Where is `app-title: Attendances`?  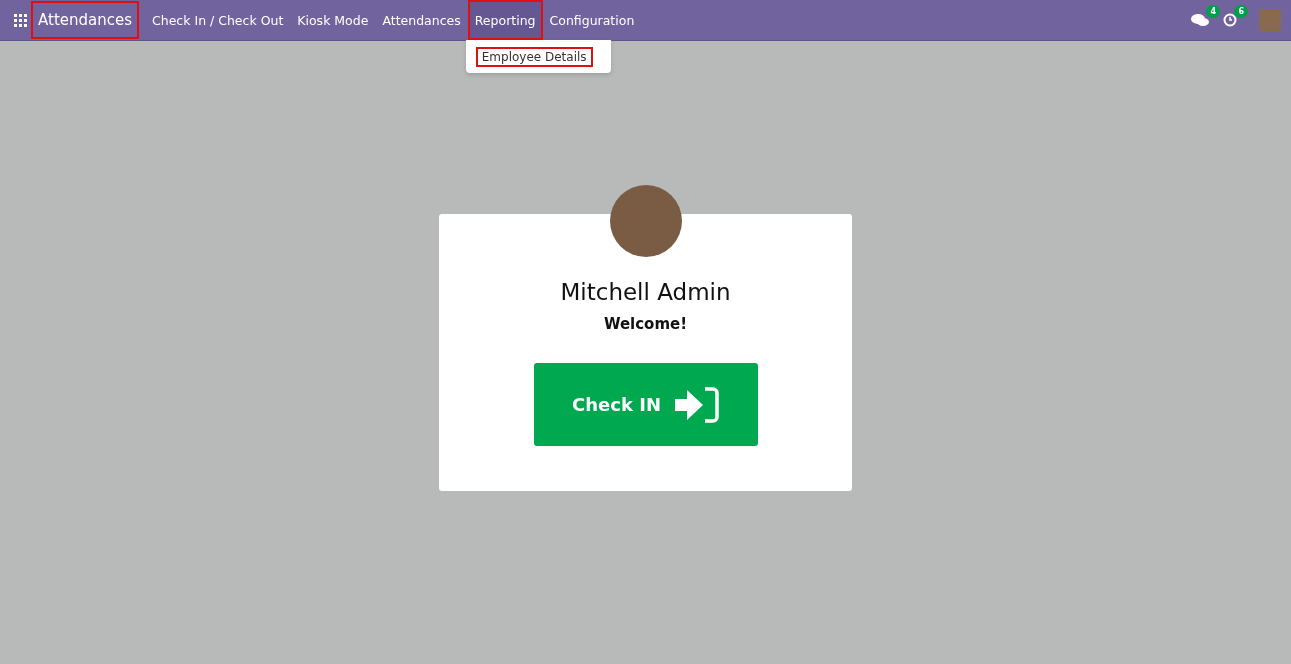 app-title: Attendances is located at coordinates (85, 20).